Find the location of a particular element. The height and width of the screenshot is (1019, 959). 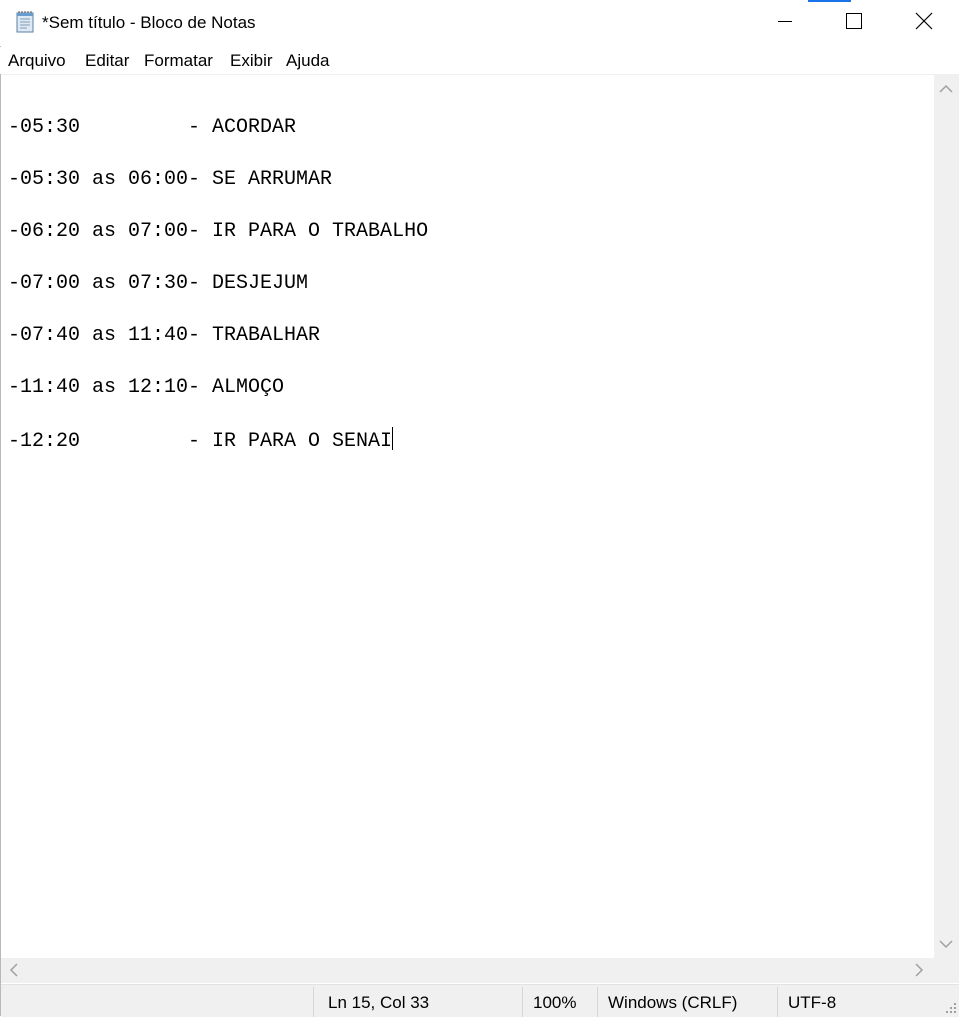

status-bar: Ln 15, Col 33 100% Windows (CRLF) UTF-8 is located at coordinates (480, 1000).